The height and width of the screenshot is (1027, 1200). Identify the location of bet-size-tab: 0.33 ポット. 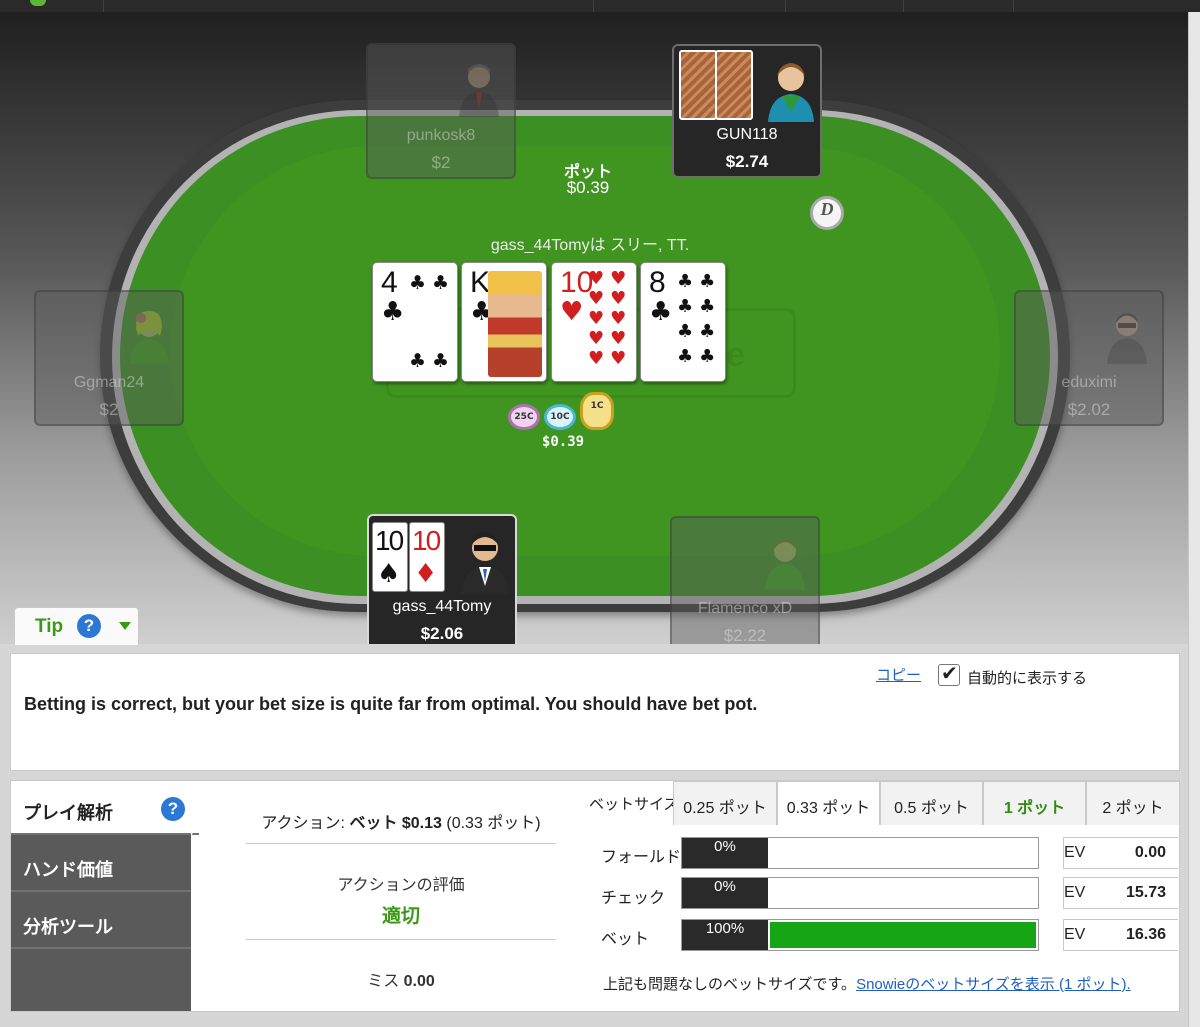
(828, 803).